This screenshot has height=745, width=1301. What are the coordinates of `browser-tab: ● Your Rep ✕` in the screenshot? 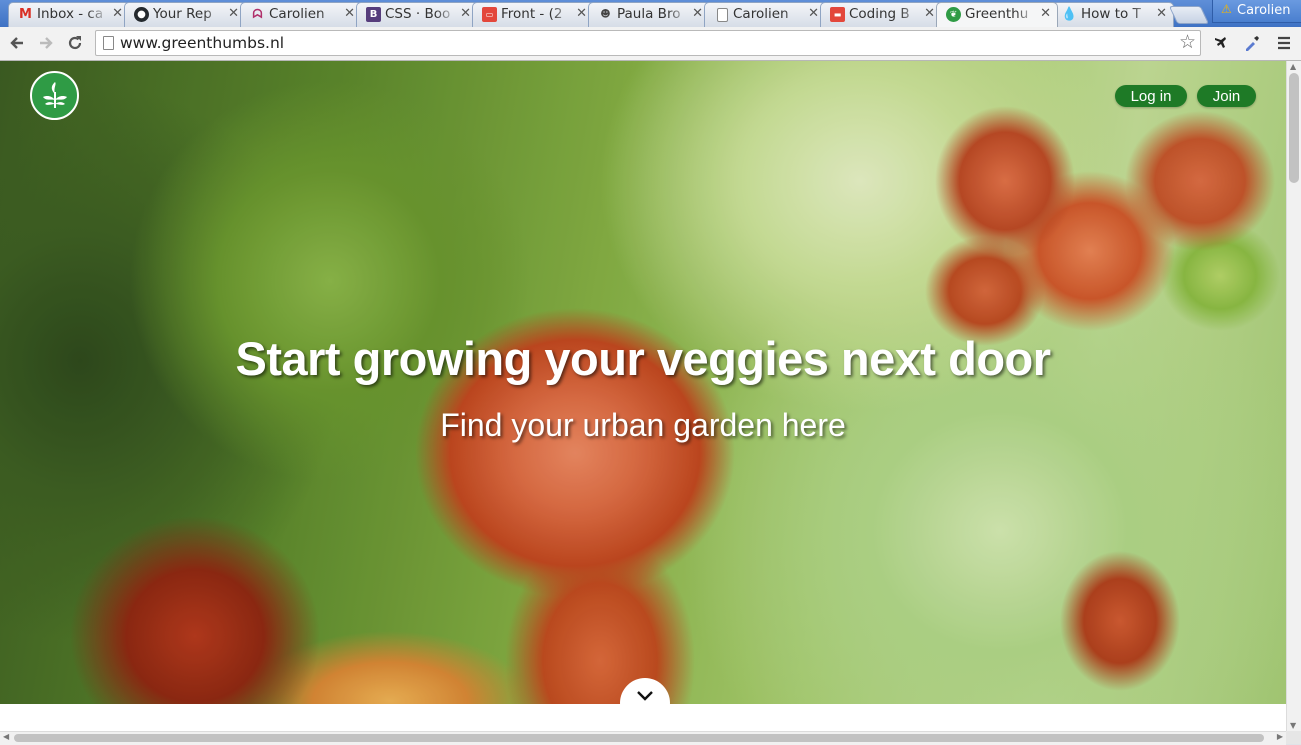 It's located at (185, 14).